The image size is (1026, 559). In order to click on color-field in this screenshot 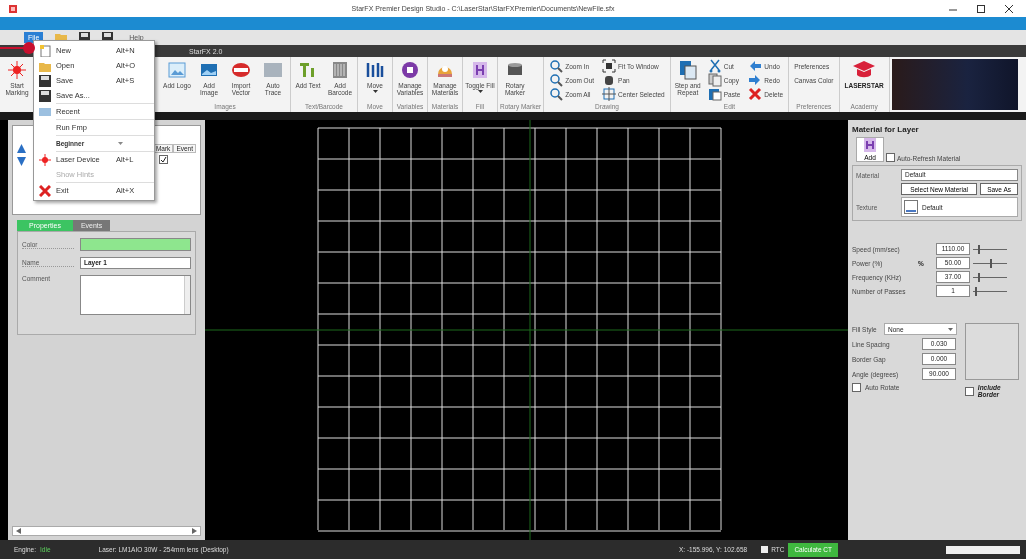, I will do `click(135, 244)`.